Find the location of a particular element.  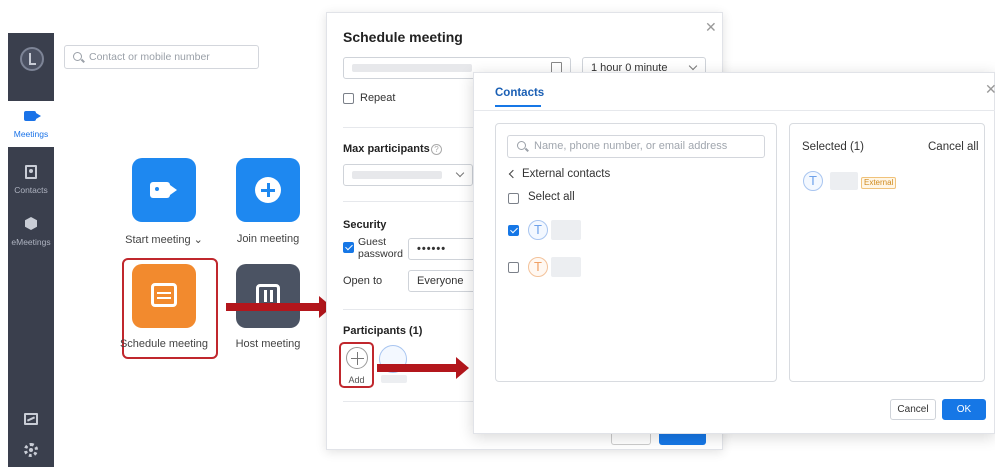

calendar-icon is located at coordinates (164, 295).